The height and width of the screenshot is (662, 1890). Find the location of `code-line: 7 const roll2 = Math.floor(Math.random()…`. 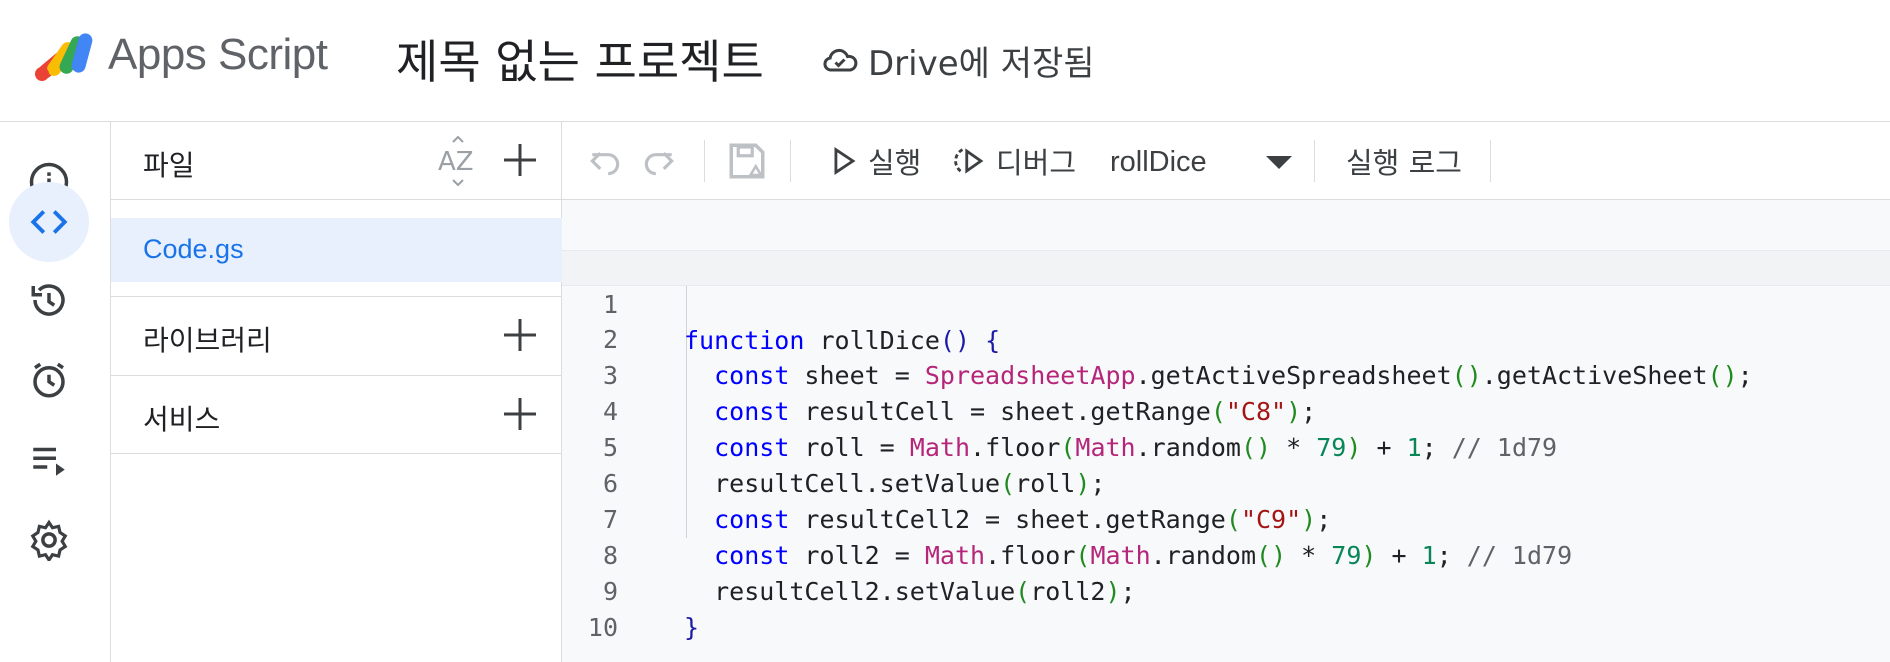

code-line: 7 const roll2 = Math.floor(Math.random()… is located at coordinates (1226, 518).